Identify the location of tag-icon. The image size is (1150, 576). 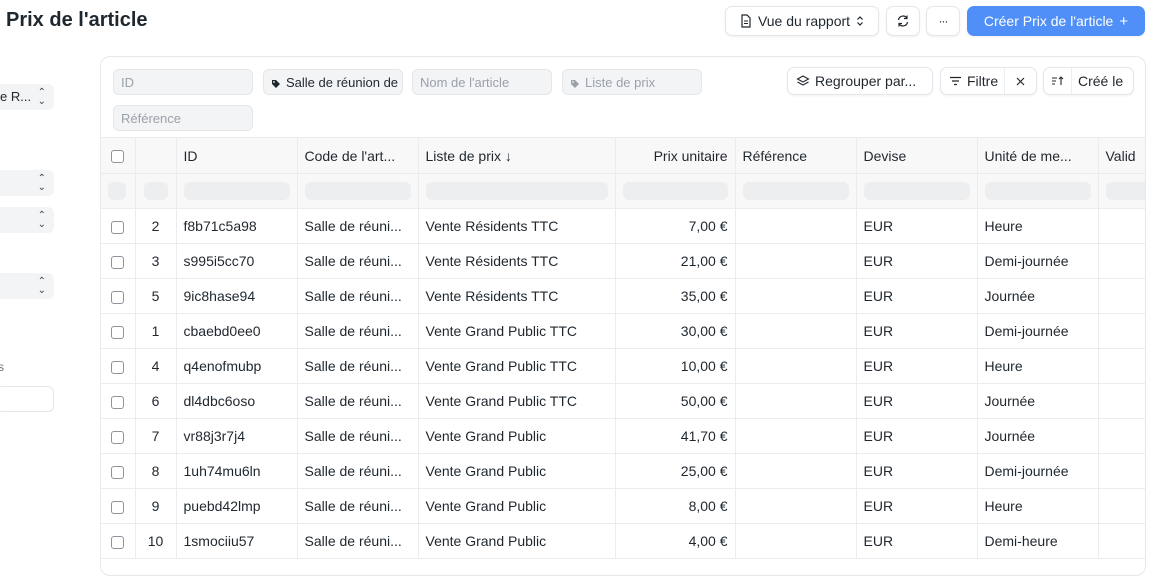
(575, 82).